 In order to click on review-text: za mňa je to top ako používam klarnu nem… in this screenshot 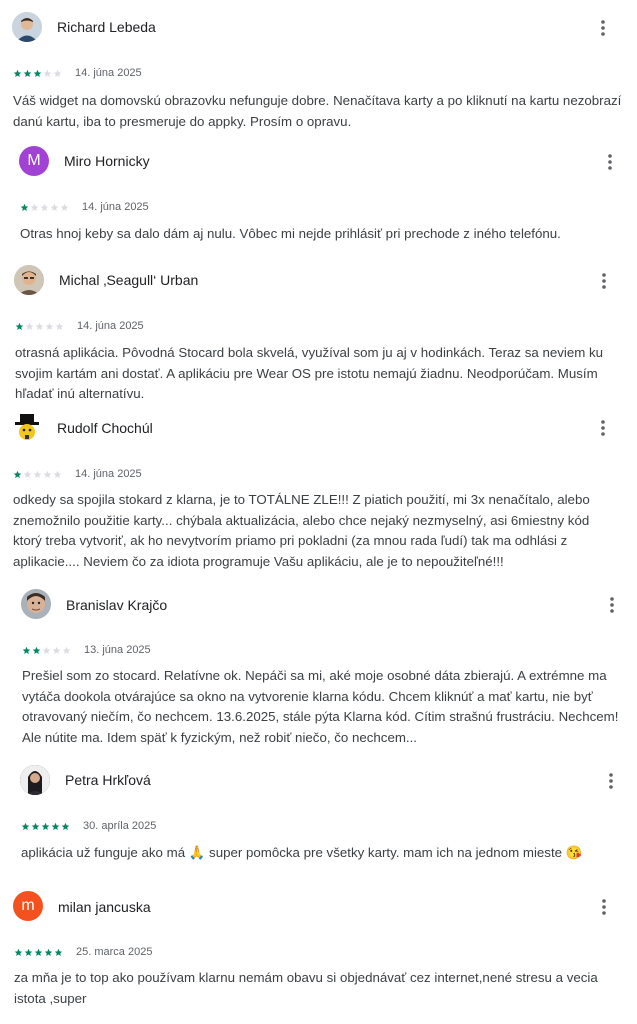, I will do `click(306, 988)`.